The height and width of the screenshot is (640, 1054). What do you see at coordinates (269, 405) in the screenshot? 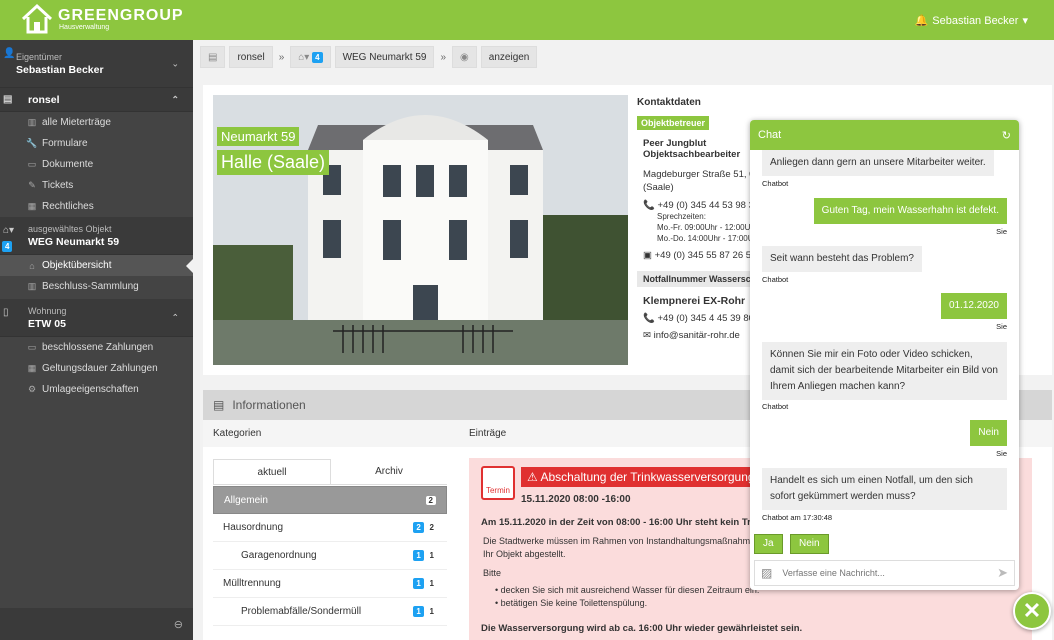
I see `information-title: Informationen` at bounding box center [269, 405].